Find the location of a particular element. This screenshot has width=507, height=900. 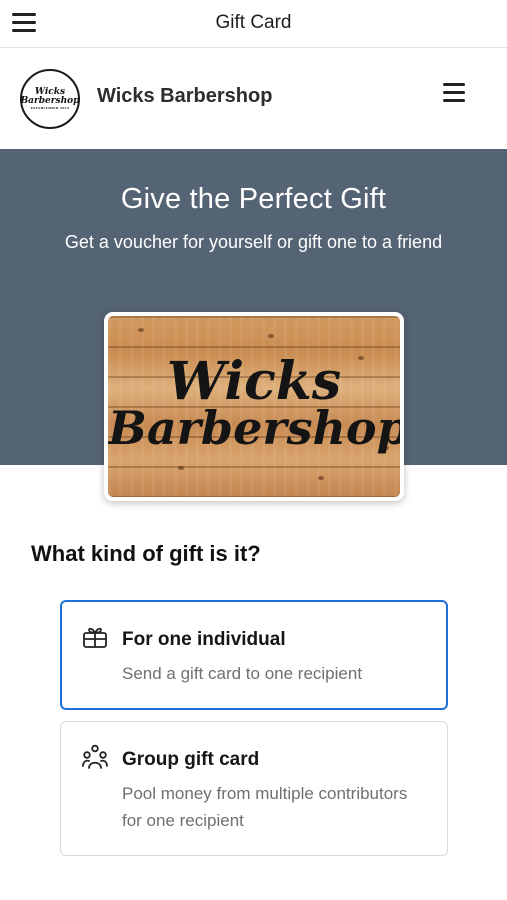

brand-logo: Wicks Barbershop ESTABLISHED 2012 is located at coordinates (50, 99).